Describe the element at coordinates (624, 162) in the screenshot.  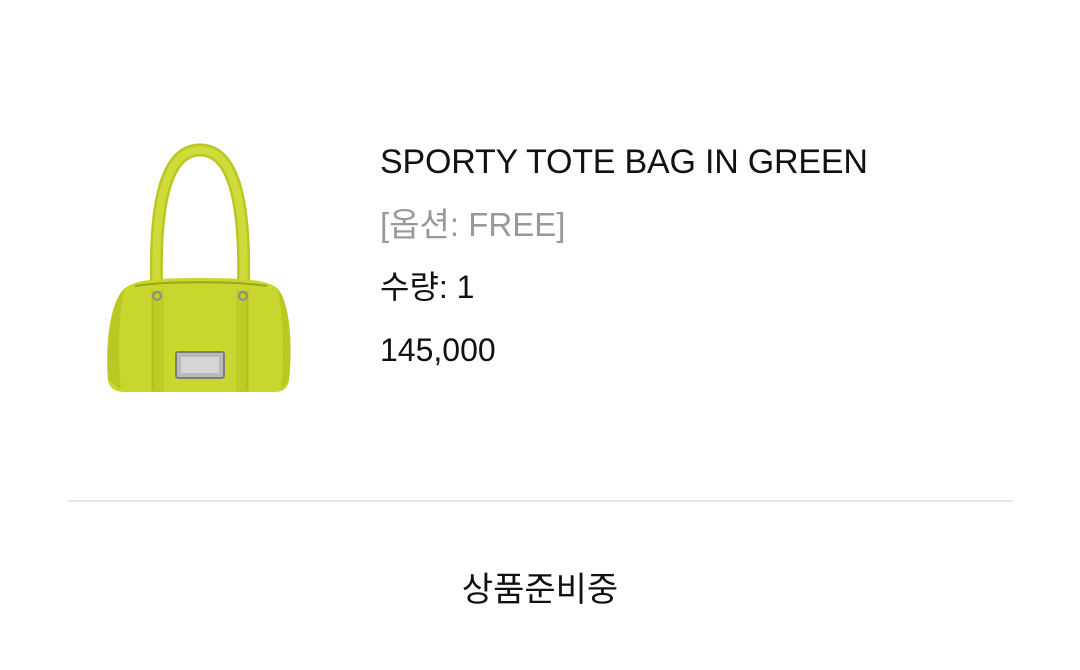
I see `product-name: SPORTY TOTE BAG IN GREEN` at that location.